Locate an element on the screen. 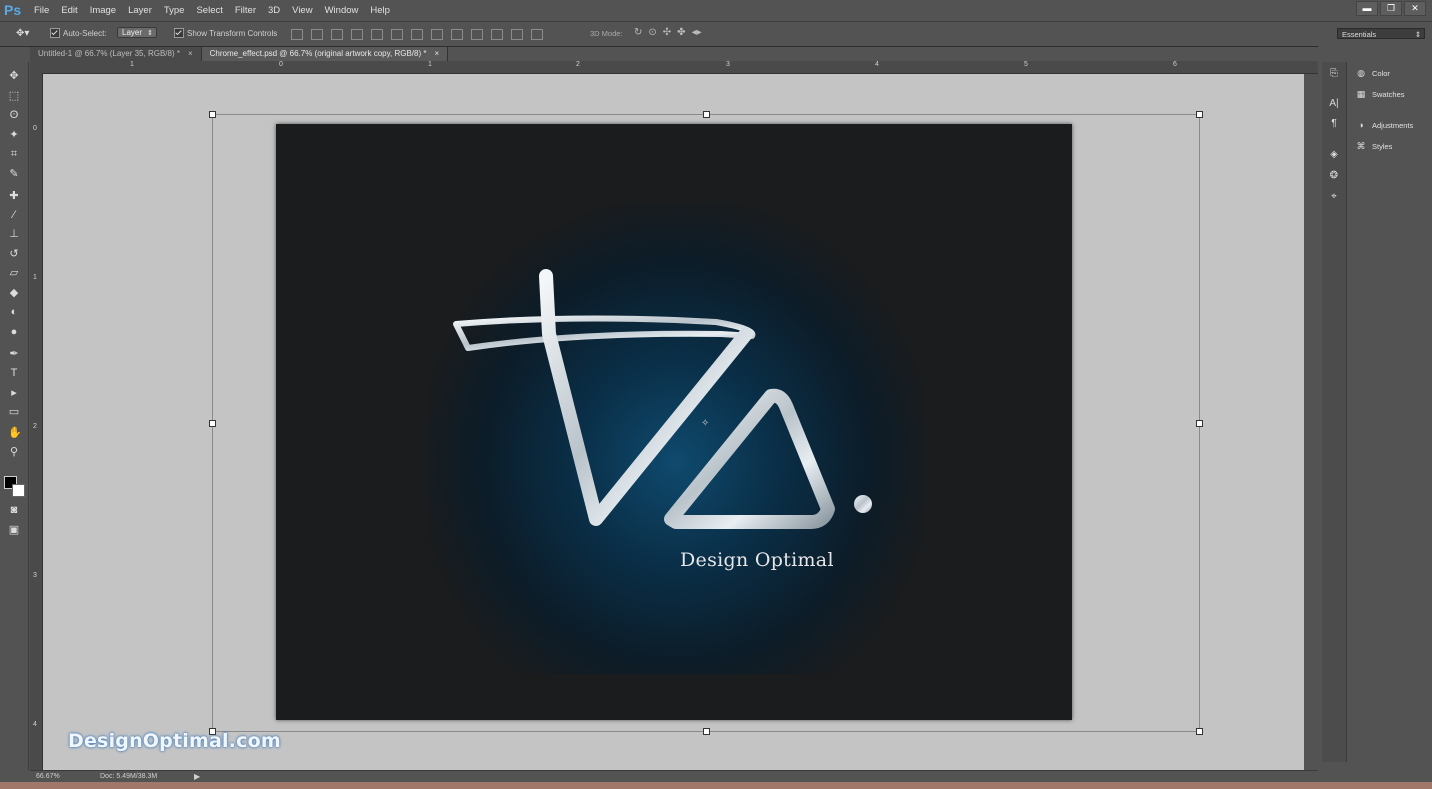  close-button: ✕ is located at coordinates (1415, 8).